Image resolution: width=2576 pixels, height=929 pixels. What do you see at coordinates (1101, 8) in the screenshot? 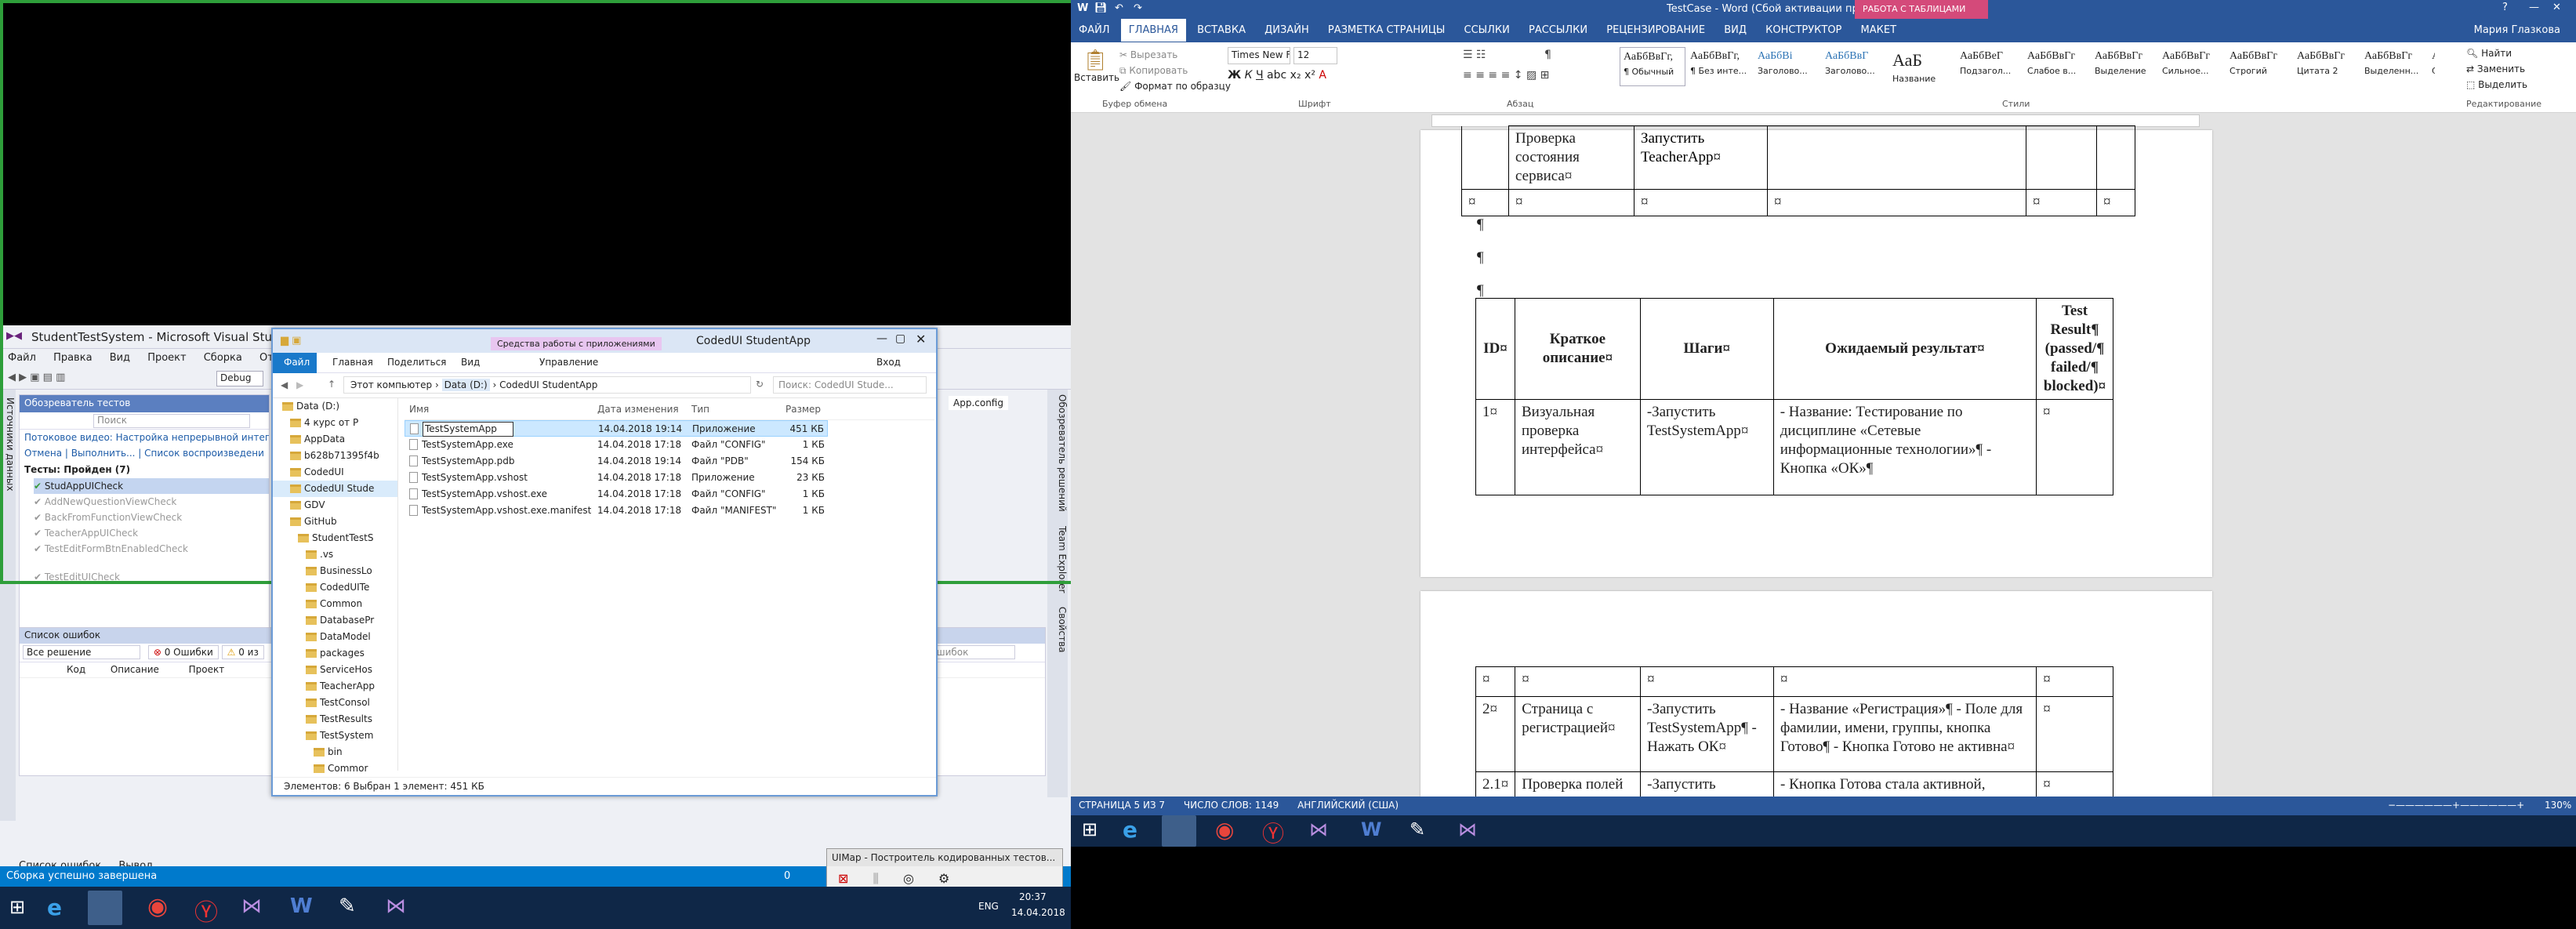
I see `save-icon: 💾︎` at bounding box center [1101, 8].